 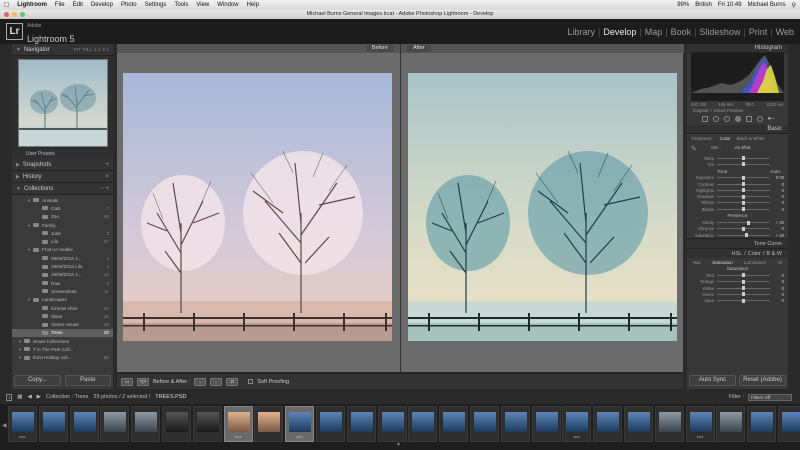 What do you see at coordinates (581, 32) in the screenshot?
I see `module-library: Library` at bounding box center [581, 32].